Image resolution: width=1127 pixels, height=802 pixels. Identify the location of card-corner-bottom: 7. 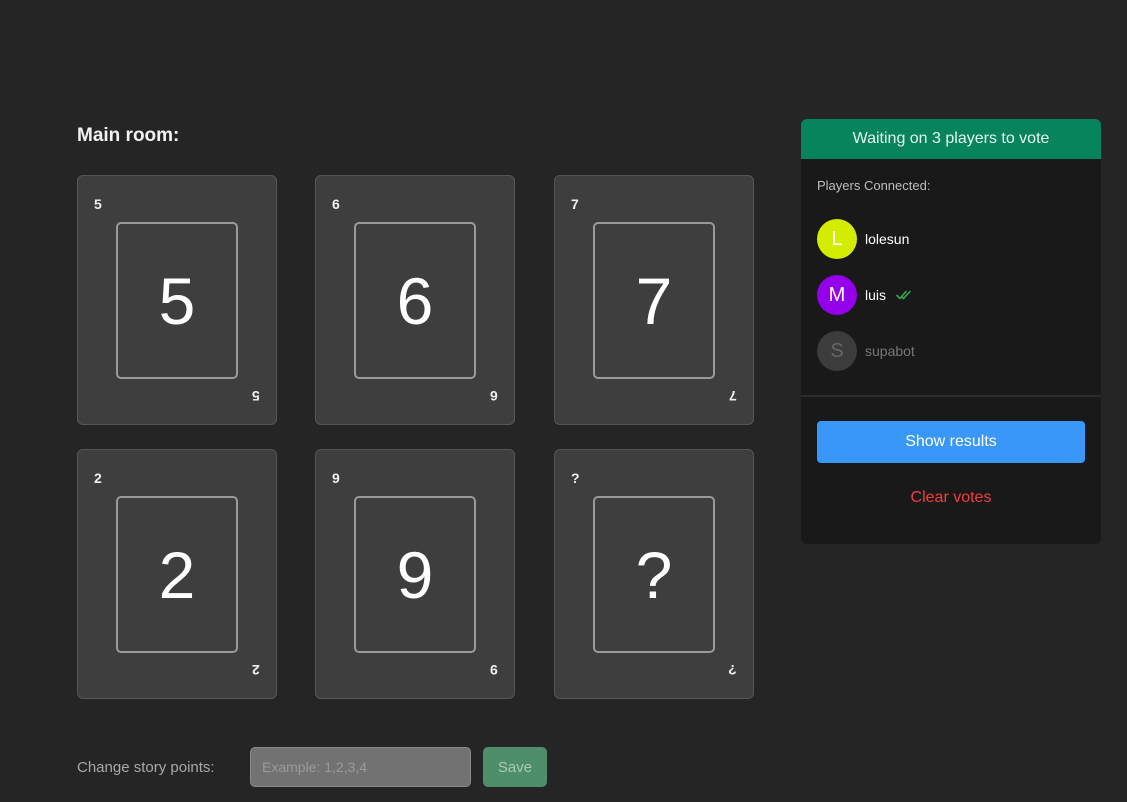
(733, 396).